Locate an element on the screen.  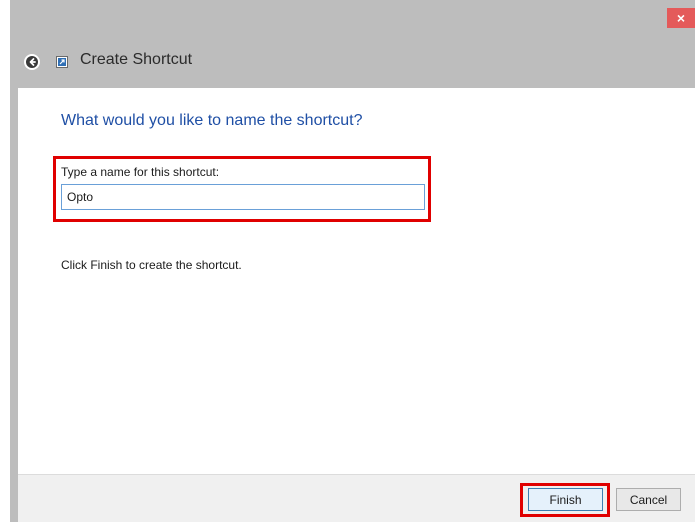
shortcut-name-input is located at coordinates (243, 197).